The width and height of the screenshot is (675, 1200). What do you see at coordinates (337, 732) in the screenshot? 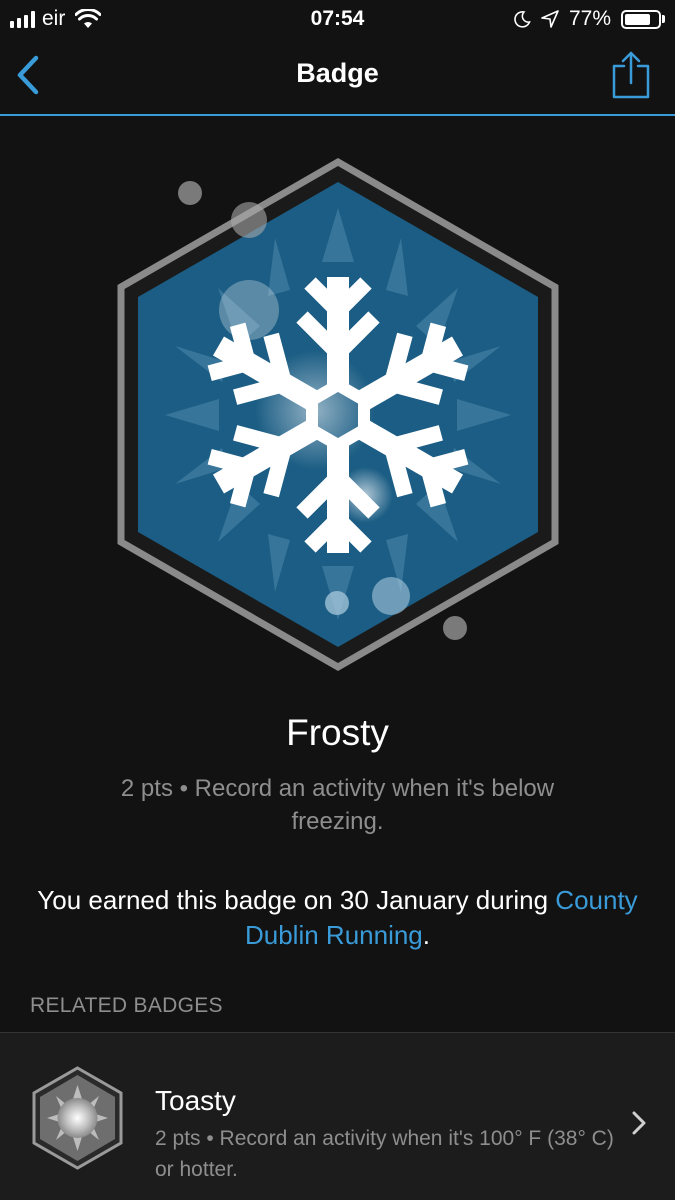
I see `badge-name: Frosty` at bounding box center [337, 732].